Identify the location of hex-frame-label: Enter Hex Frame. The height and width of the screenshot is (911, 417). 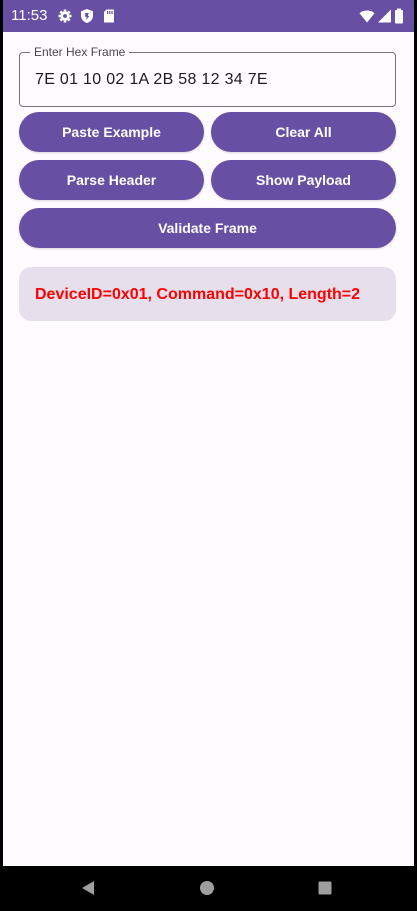
(80, 52).